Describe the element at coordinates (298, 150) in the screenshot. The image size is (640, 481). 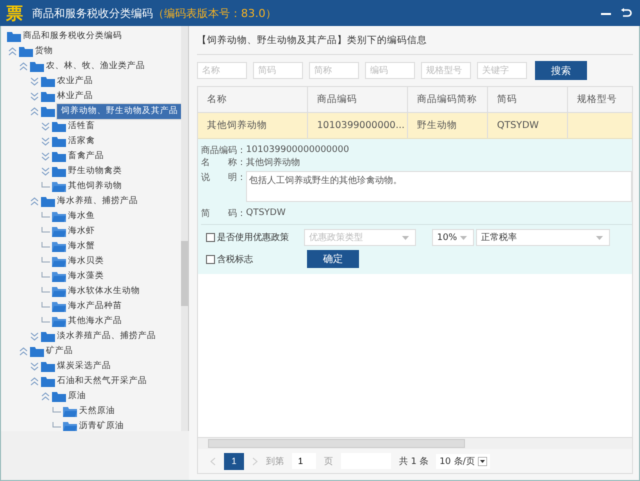
I see `code-value: 101039900000000000` at that location.